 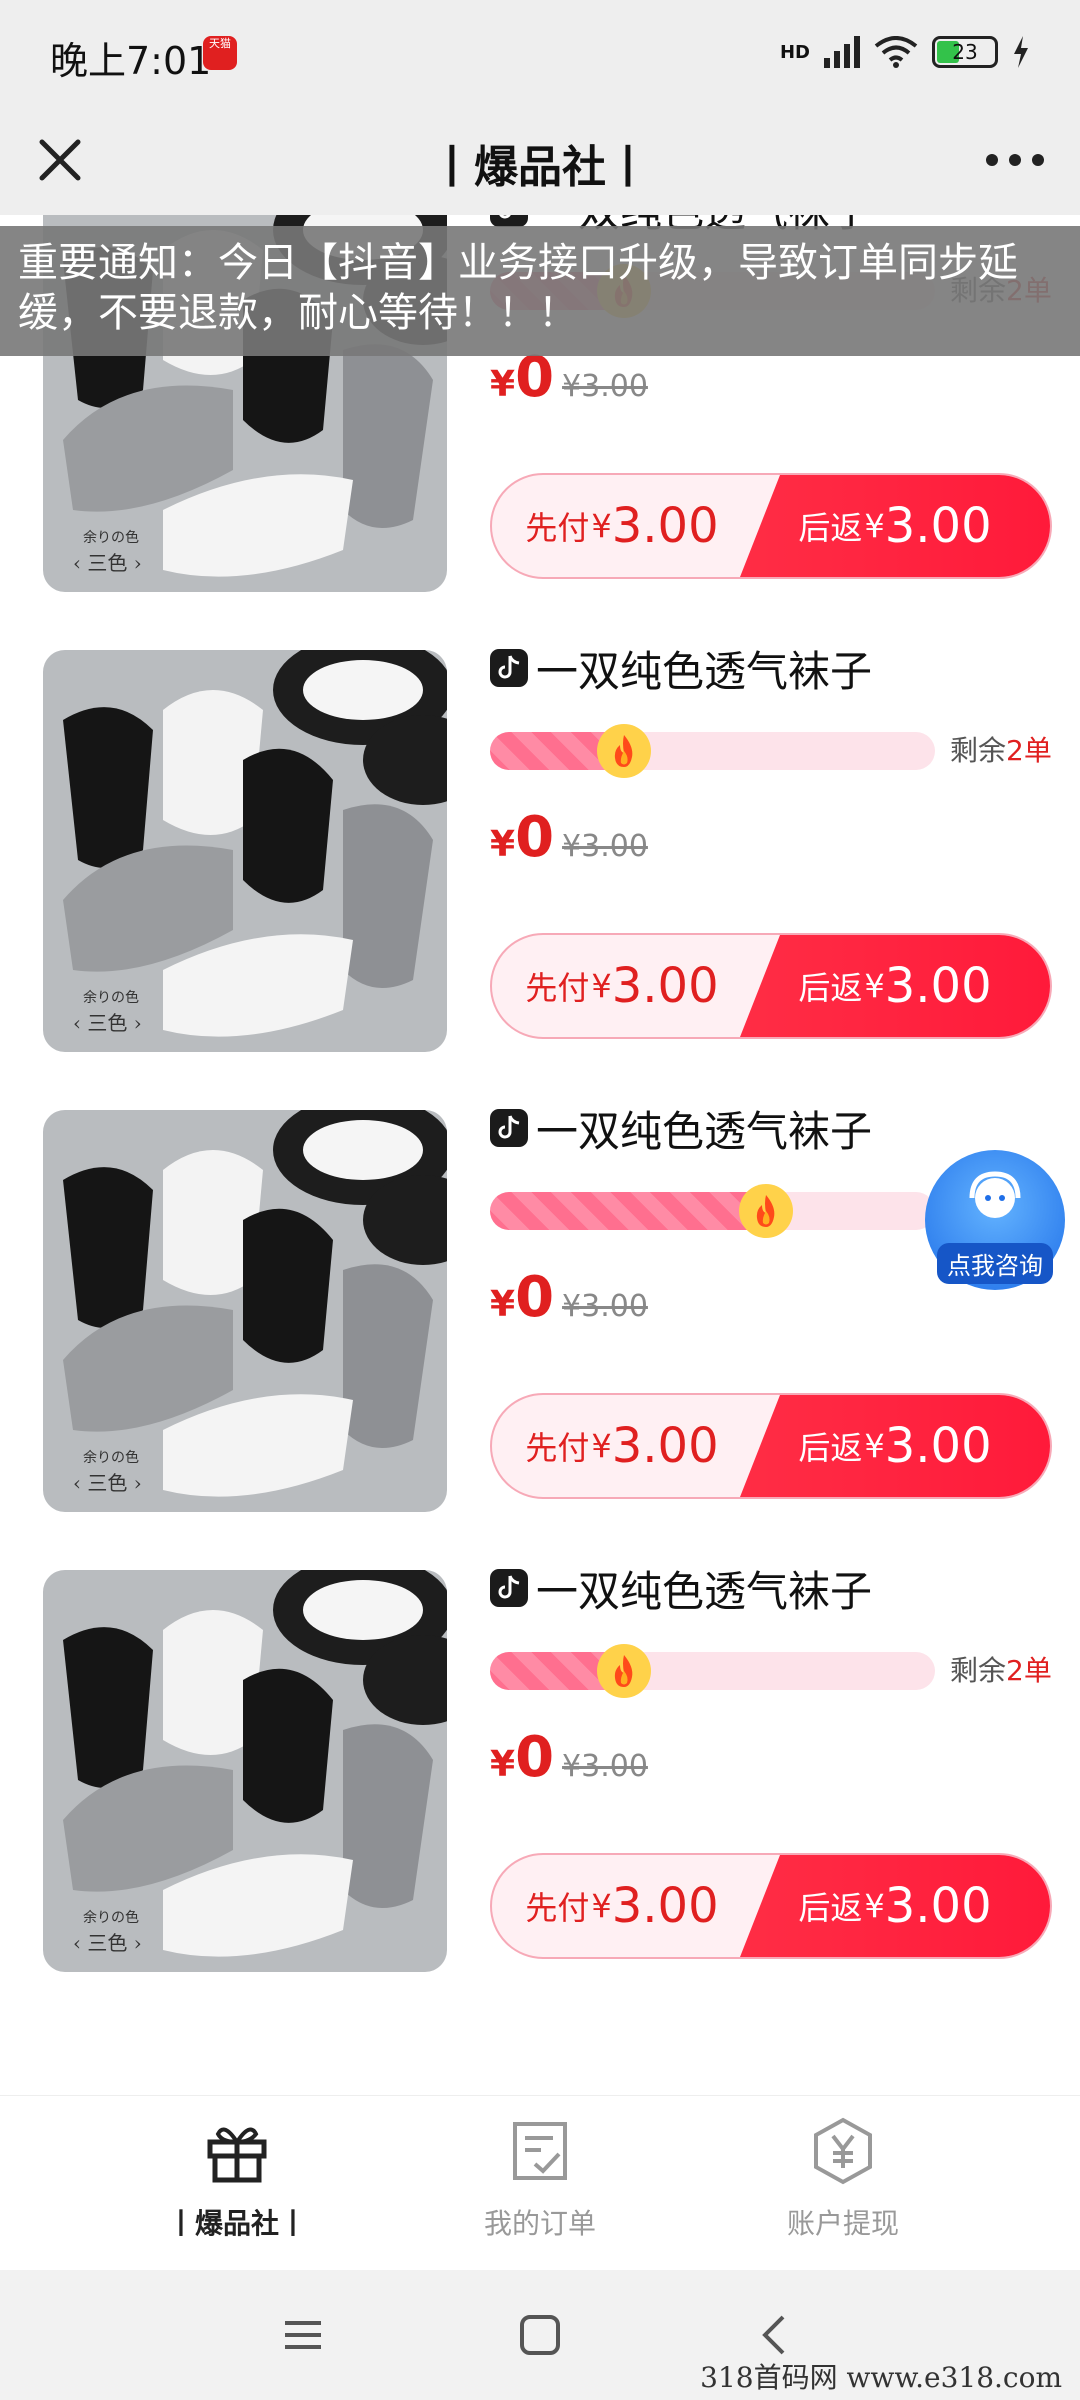 I want to click on order-icon, so click(x=540, y=2151).